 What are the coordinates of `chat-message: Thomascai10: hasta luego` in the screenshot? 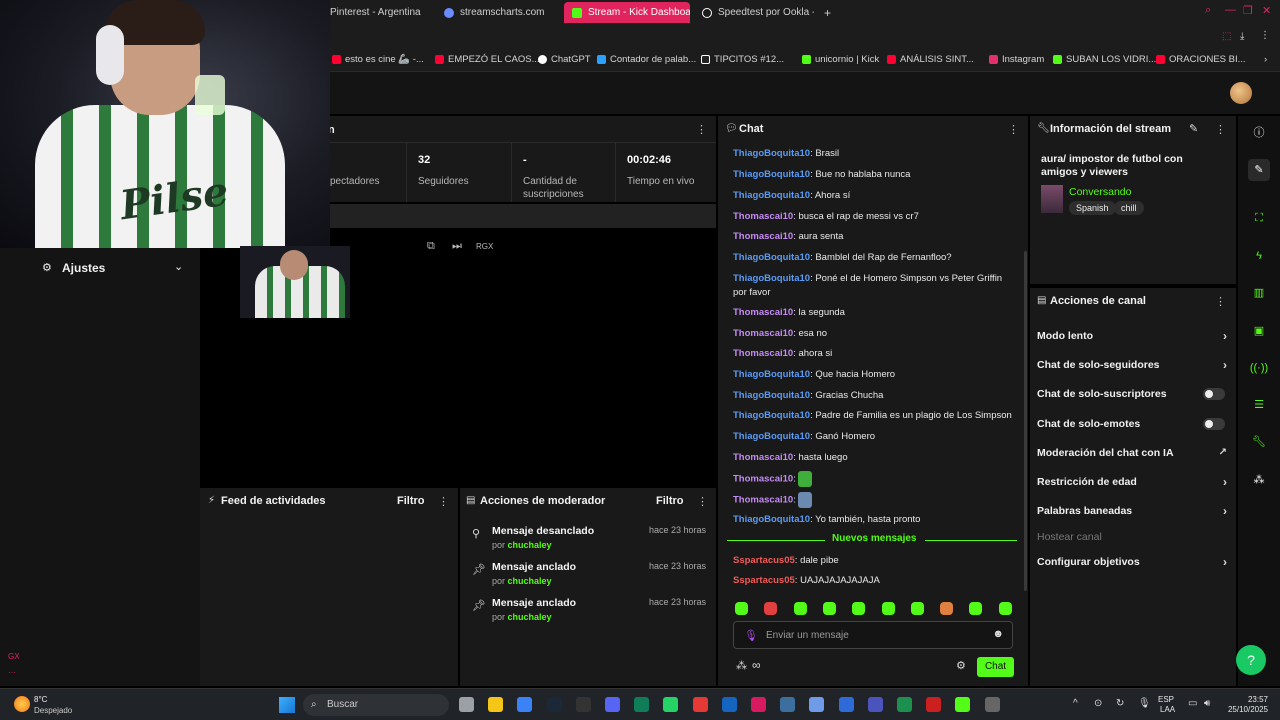 It's located at (875, 458).